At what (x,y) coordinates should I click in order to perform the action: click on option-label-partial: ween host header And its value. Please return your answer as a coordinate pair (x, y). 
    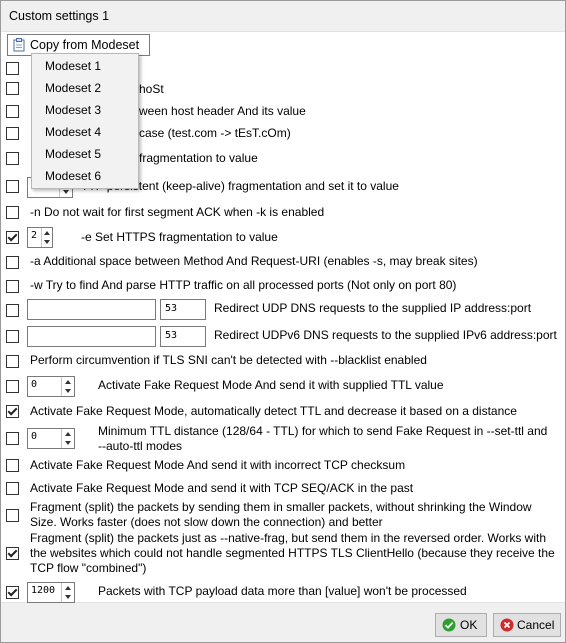
    Looking at the image, I should click on (222, 111).